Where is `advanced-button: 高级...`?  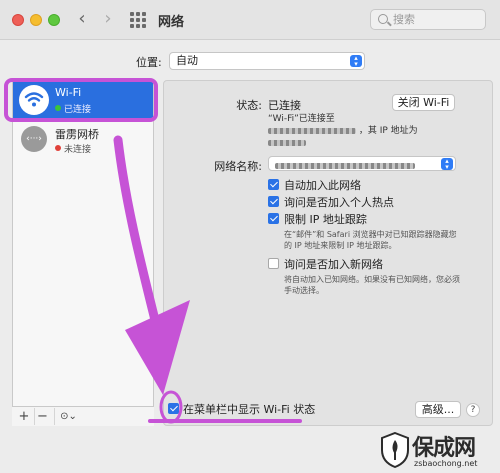
advanced-button: 高级... is located at coordinates (438, 409).